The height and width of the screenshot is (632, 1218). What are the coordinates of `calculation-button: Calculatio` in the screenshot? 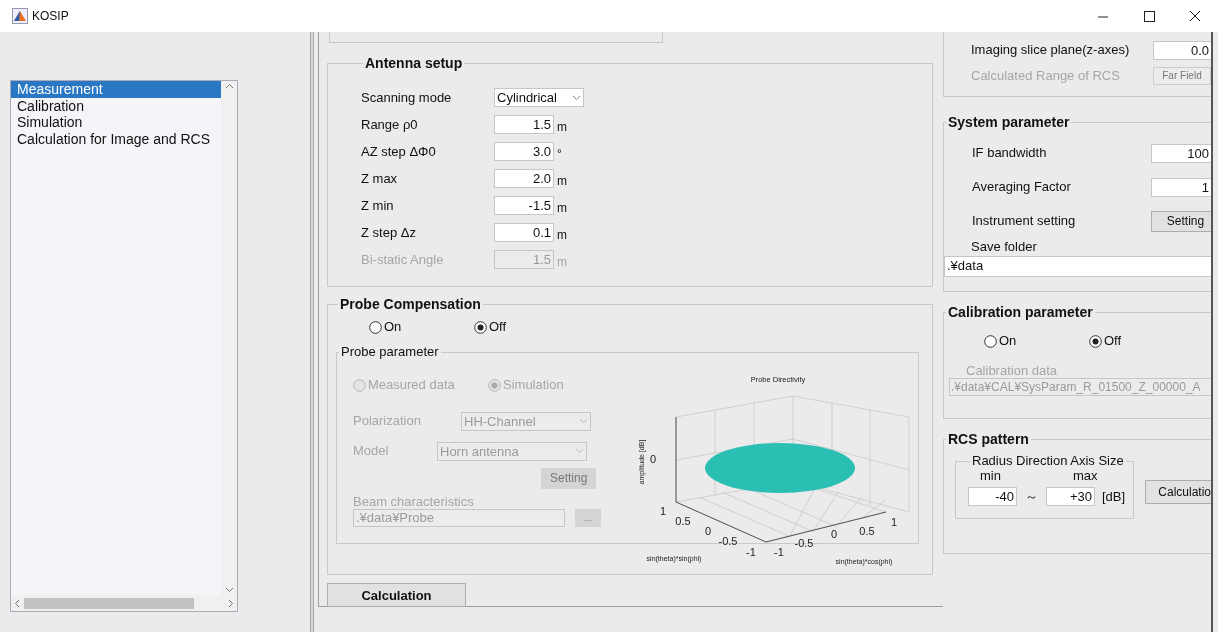 It's located at (1178, 492).